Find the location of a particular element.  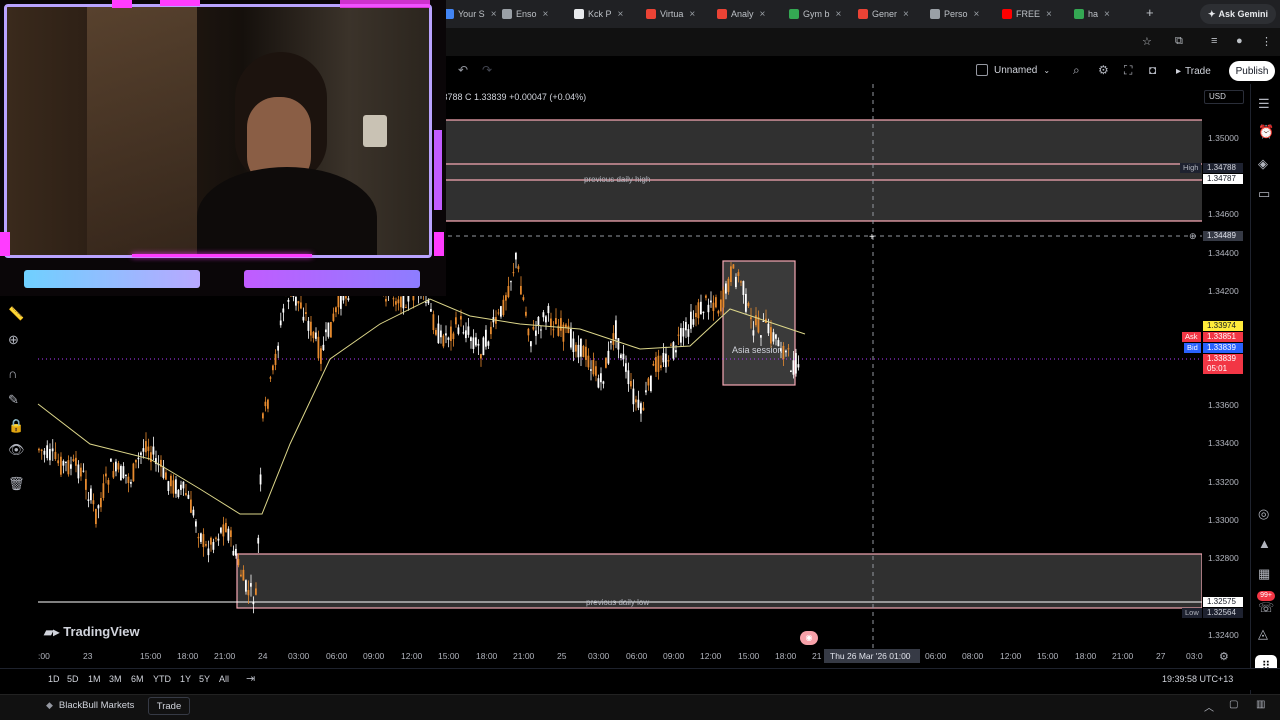

layout-name-button: Unnamed ⌄ is located at coordinates (1013, 70).